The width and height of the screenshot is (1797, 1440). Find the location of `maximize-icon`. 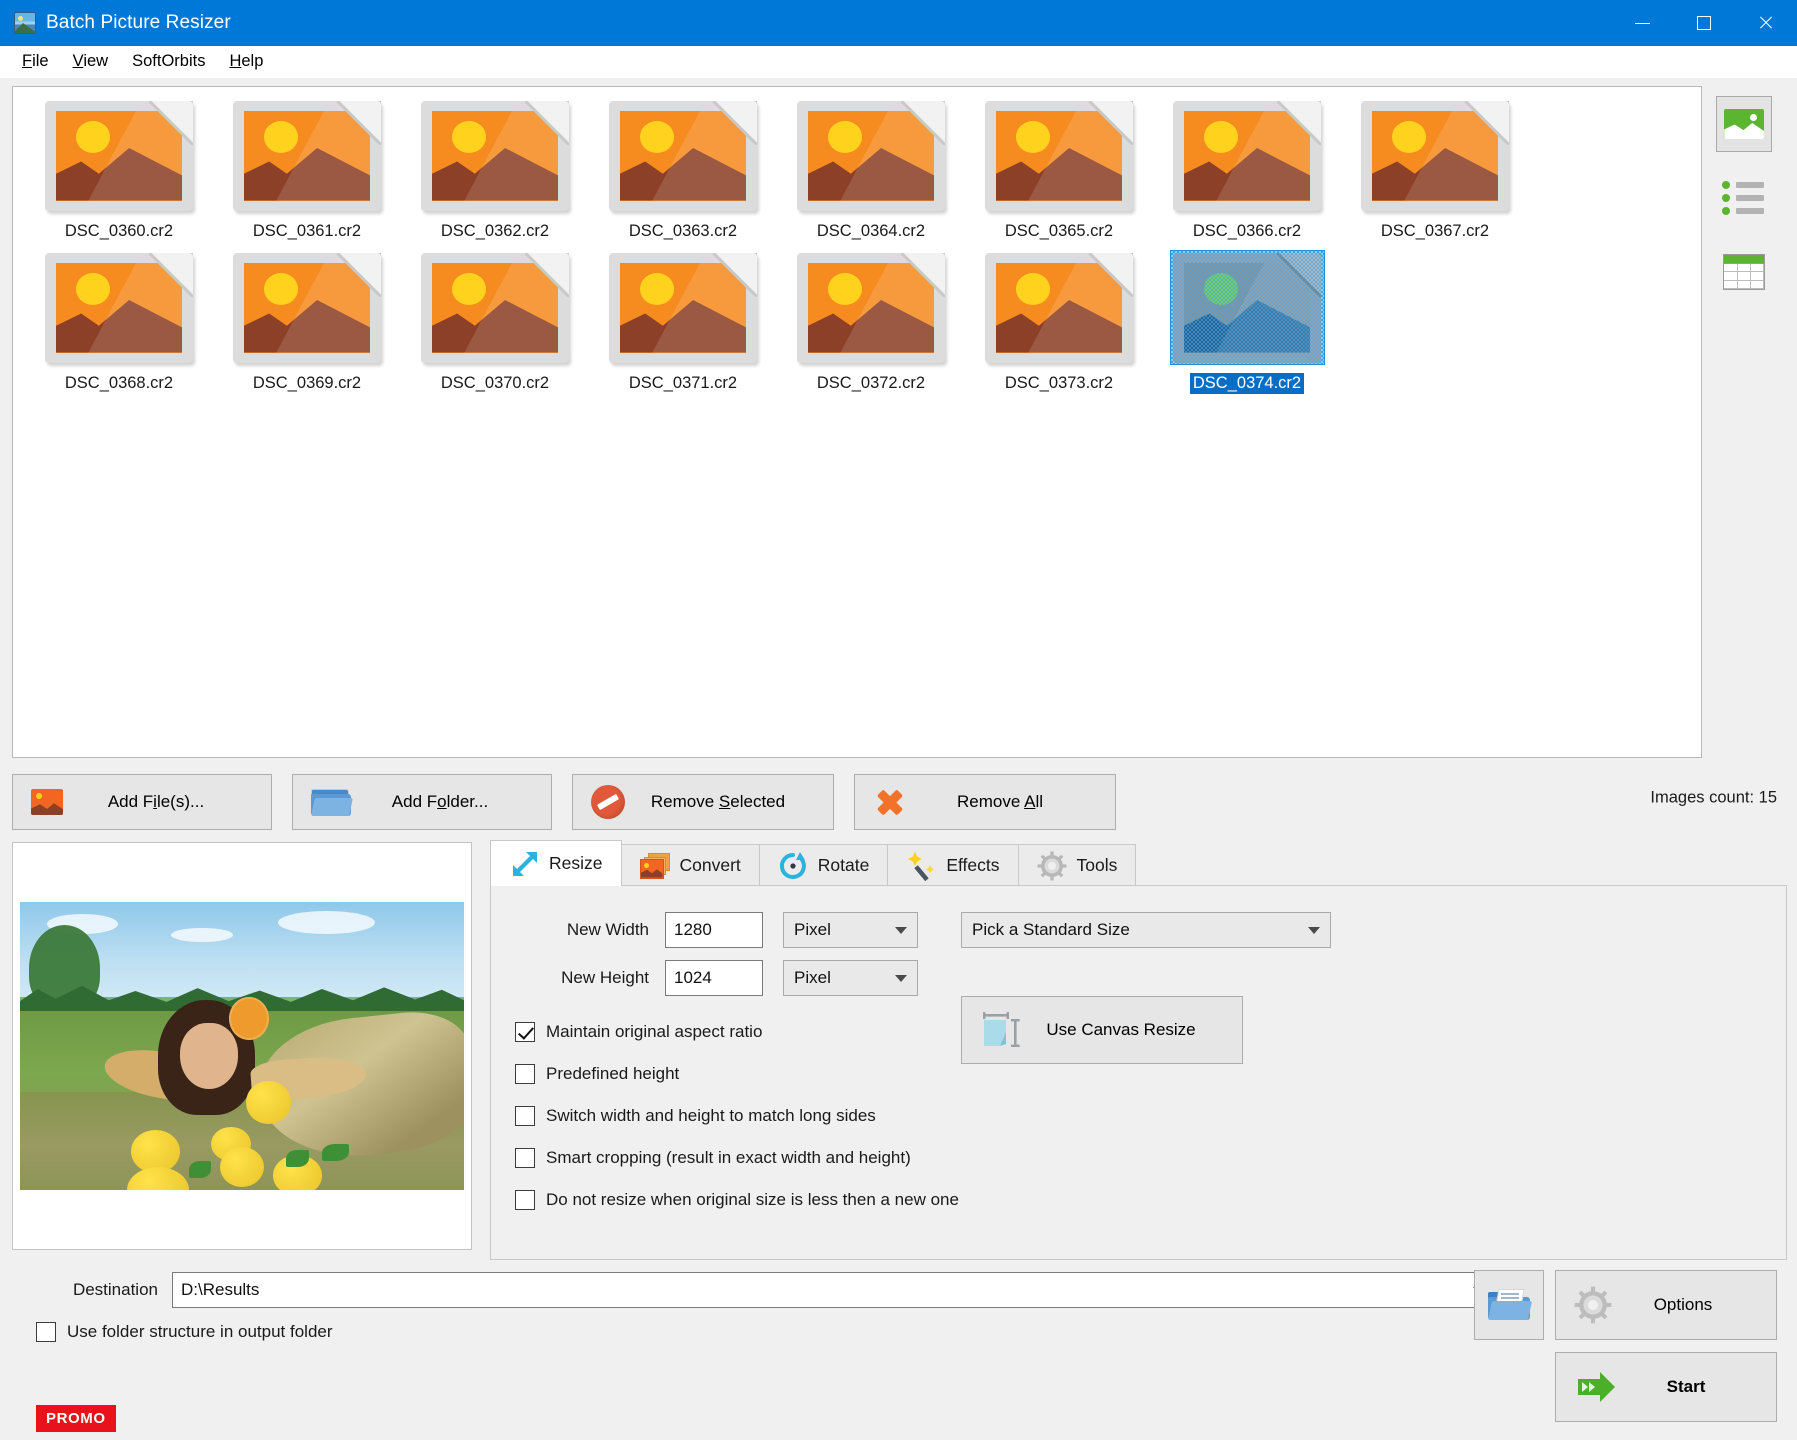

maximize-icon is located at coordinates (1704, 23).